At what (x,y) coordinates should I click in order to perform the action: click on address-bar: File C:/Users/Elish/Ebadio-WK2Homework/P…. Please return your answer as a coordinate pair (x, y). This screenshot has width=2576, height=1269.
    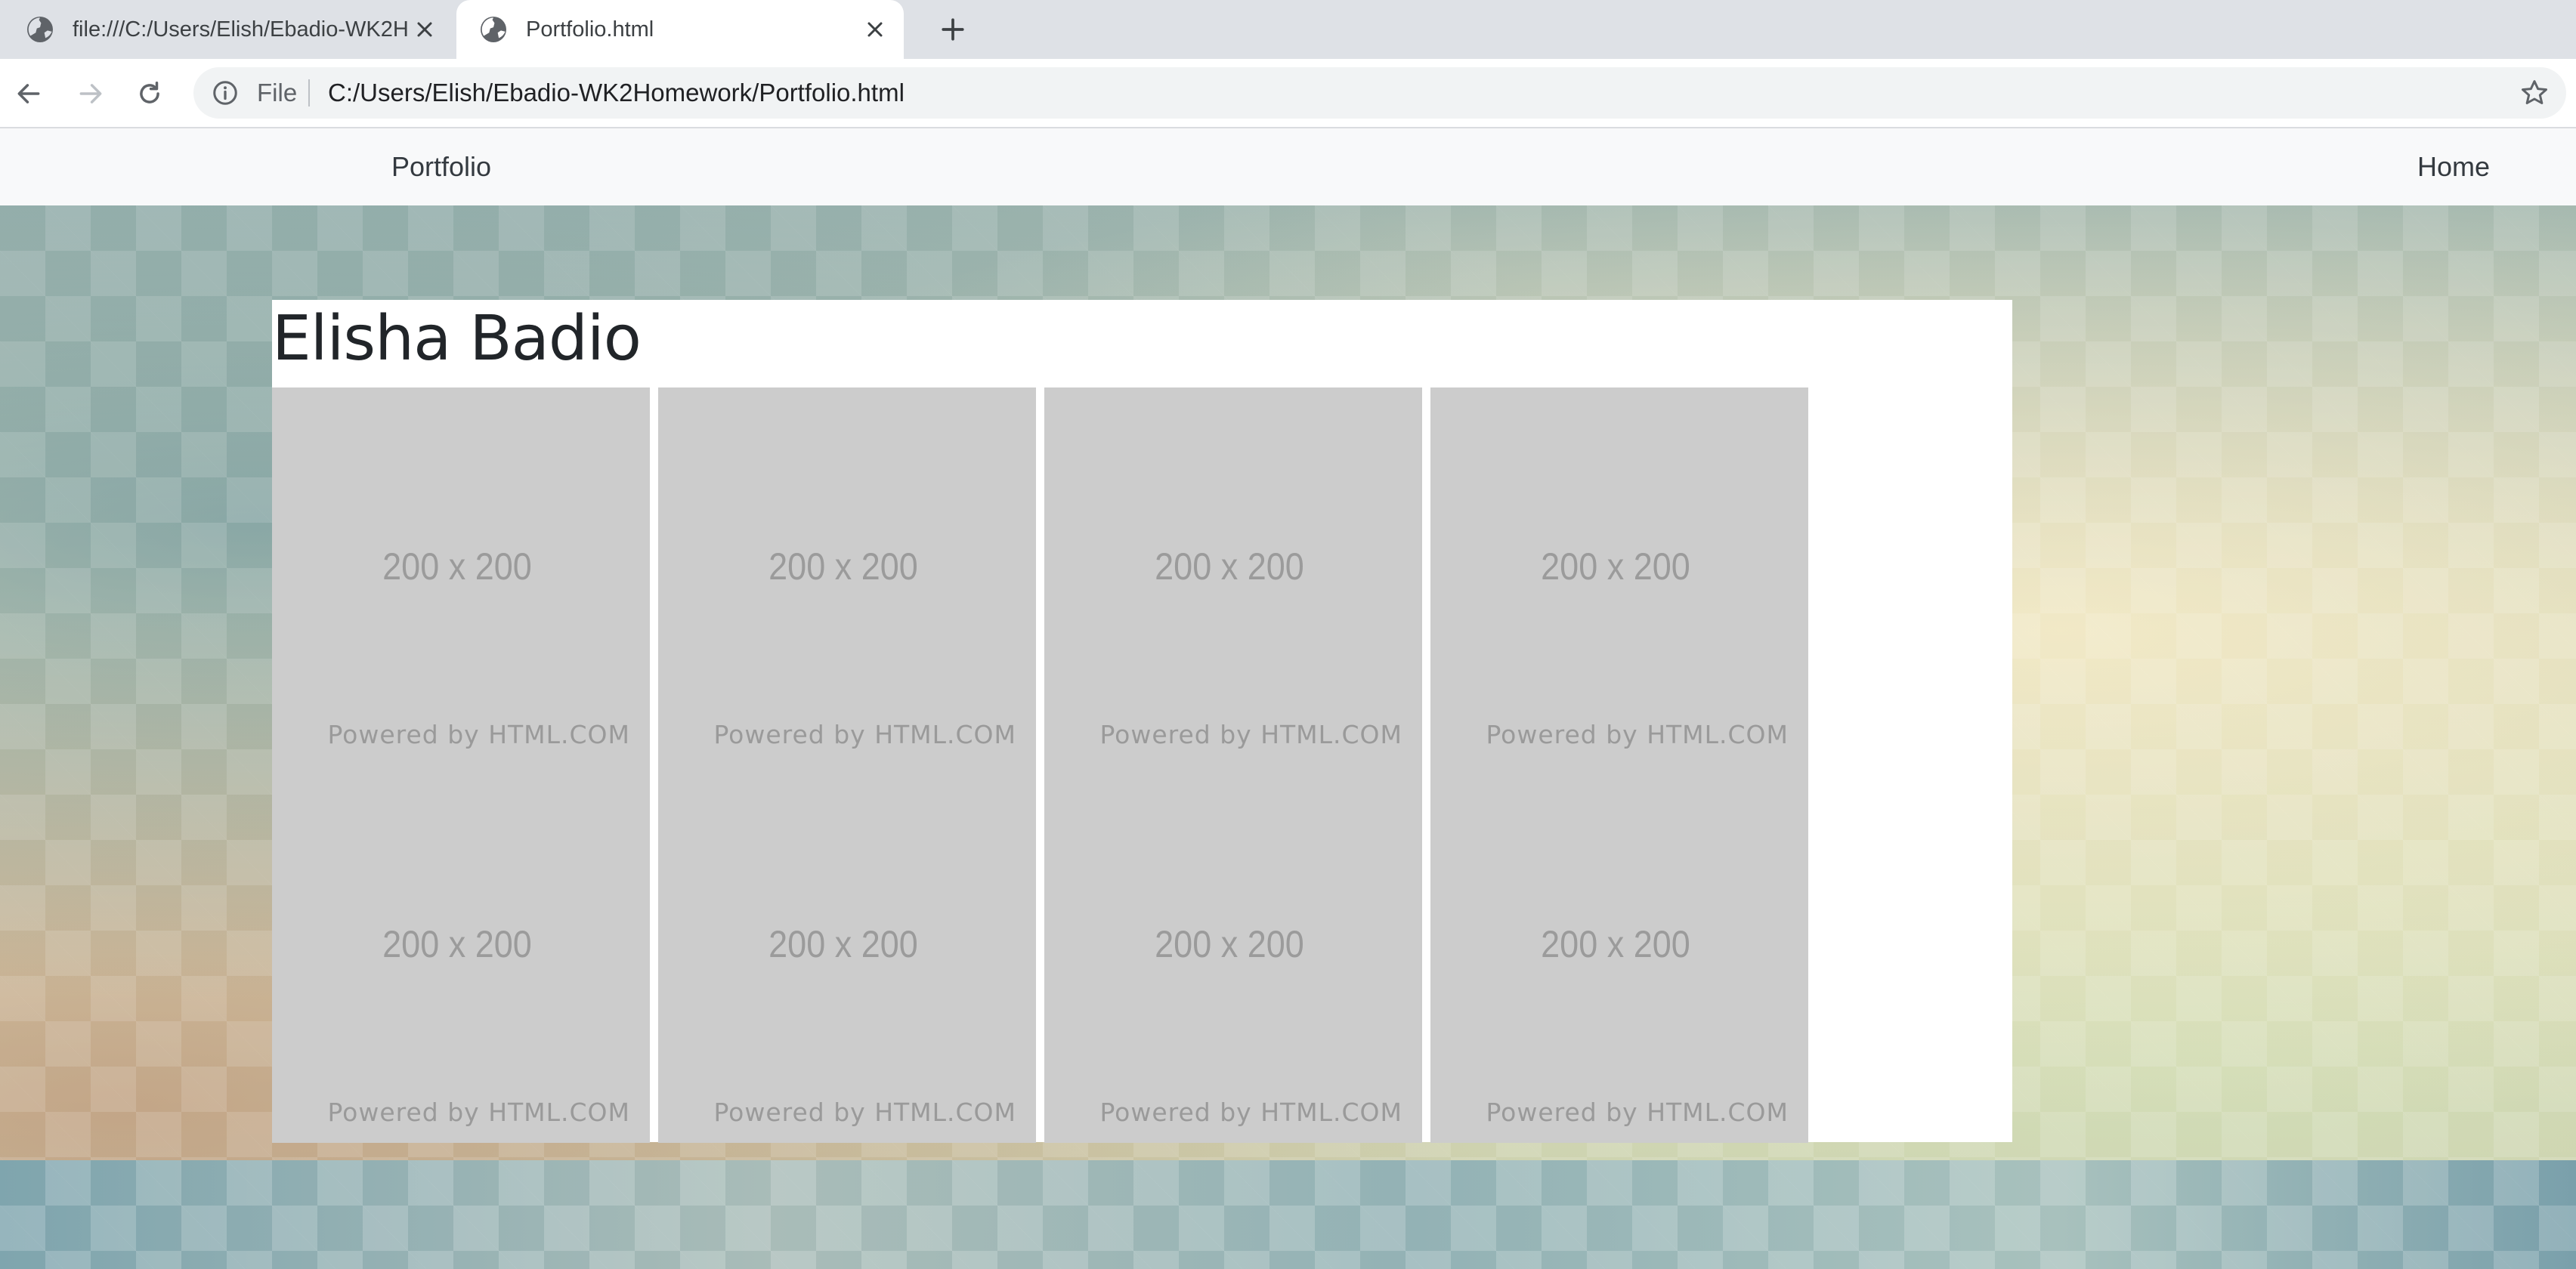
    Looking at the image, I should click on (1379, 93).